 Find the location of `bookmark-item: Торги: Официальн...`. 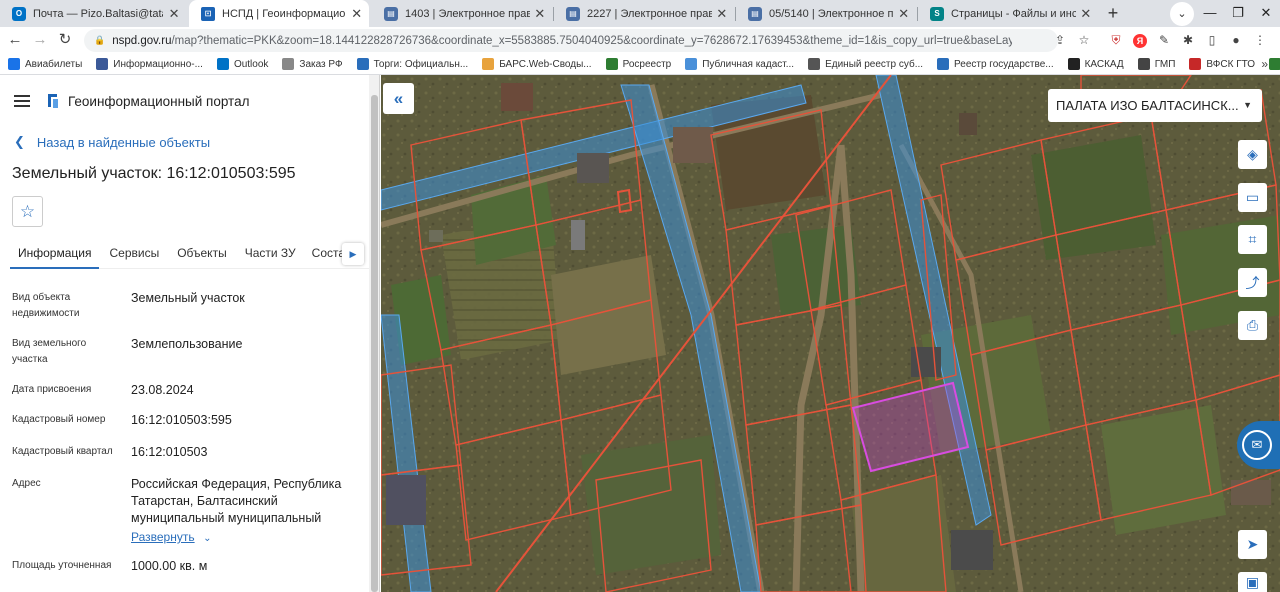

bookmark-item: Торги: Официальн... is located at coordinates (412, 64).